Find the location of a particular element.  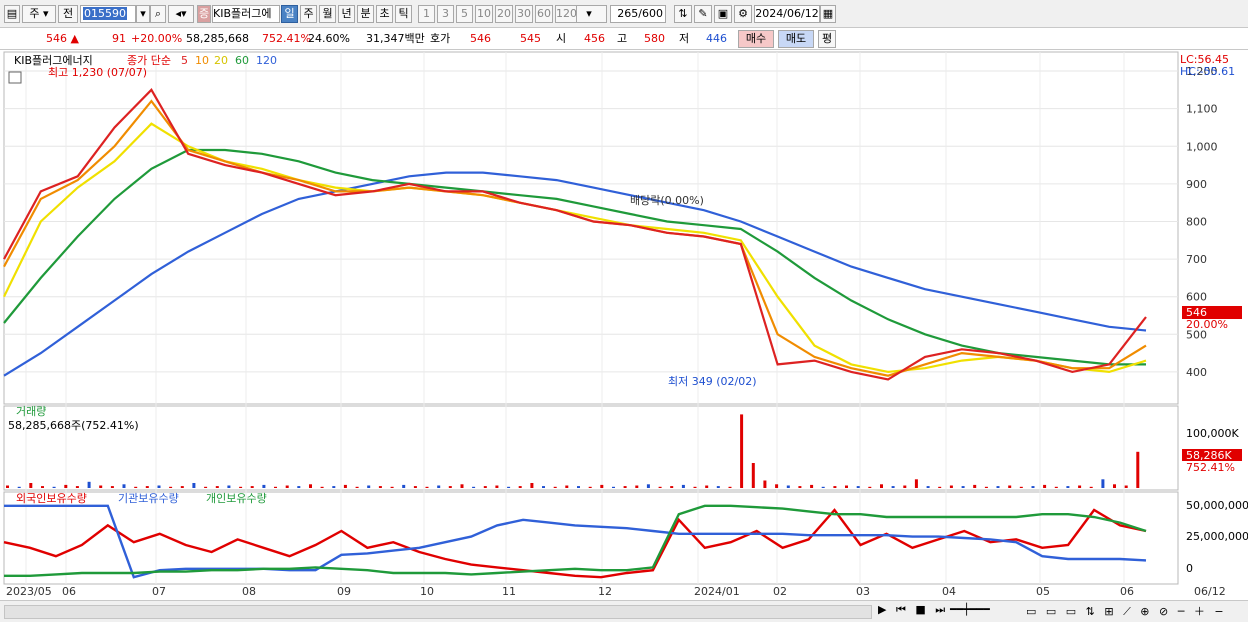

hc-value: HC:-55.61 is located at coordinates (1207, 71).